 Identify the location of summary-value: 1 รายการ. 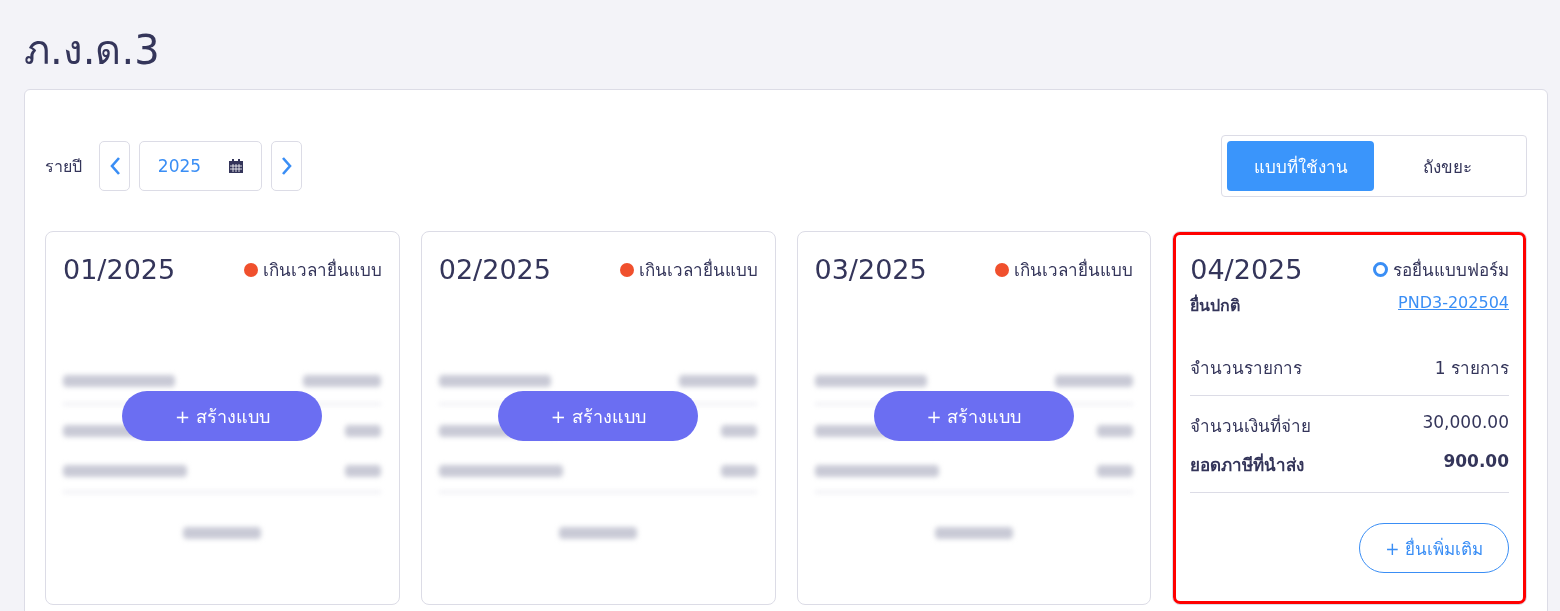
(1471, 368).